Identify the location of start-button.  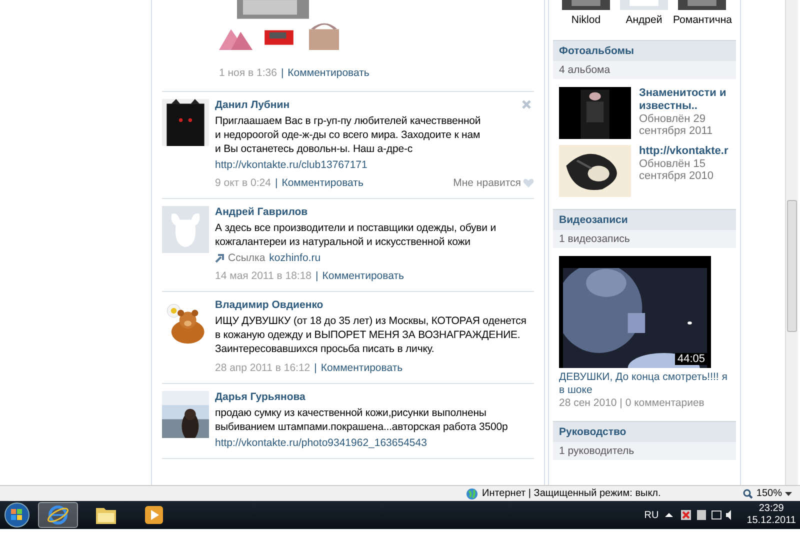
(17, 515).